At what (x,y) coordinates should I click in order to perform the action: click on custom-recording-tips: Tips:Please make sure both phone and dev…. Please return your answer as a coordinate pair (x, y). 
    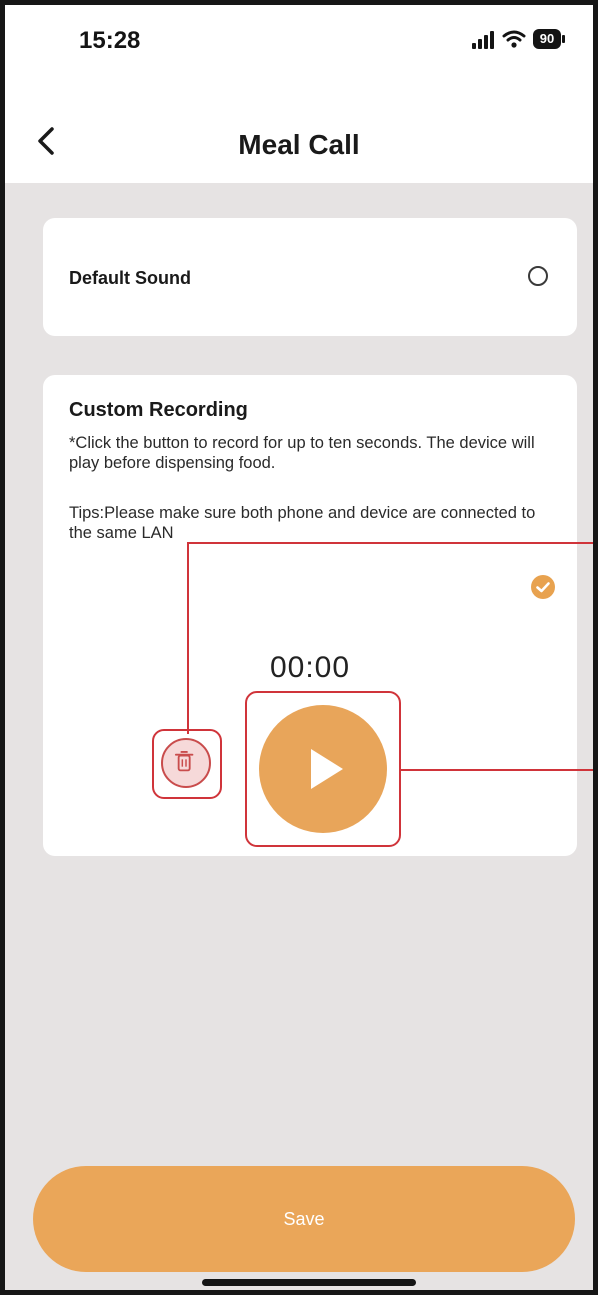
    Looking at the image, I should click on (302, 523).